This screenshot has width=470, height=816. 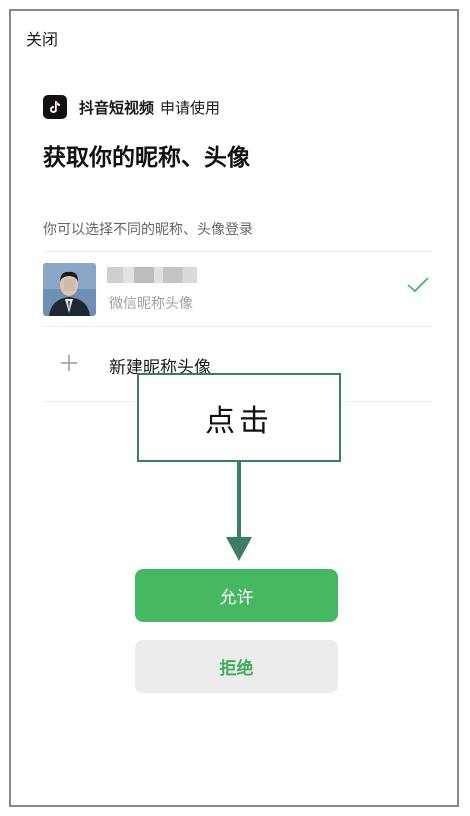 I want to click on profile-option-wechat: 微信昵称头像, so click(x=237, y=291).